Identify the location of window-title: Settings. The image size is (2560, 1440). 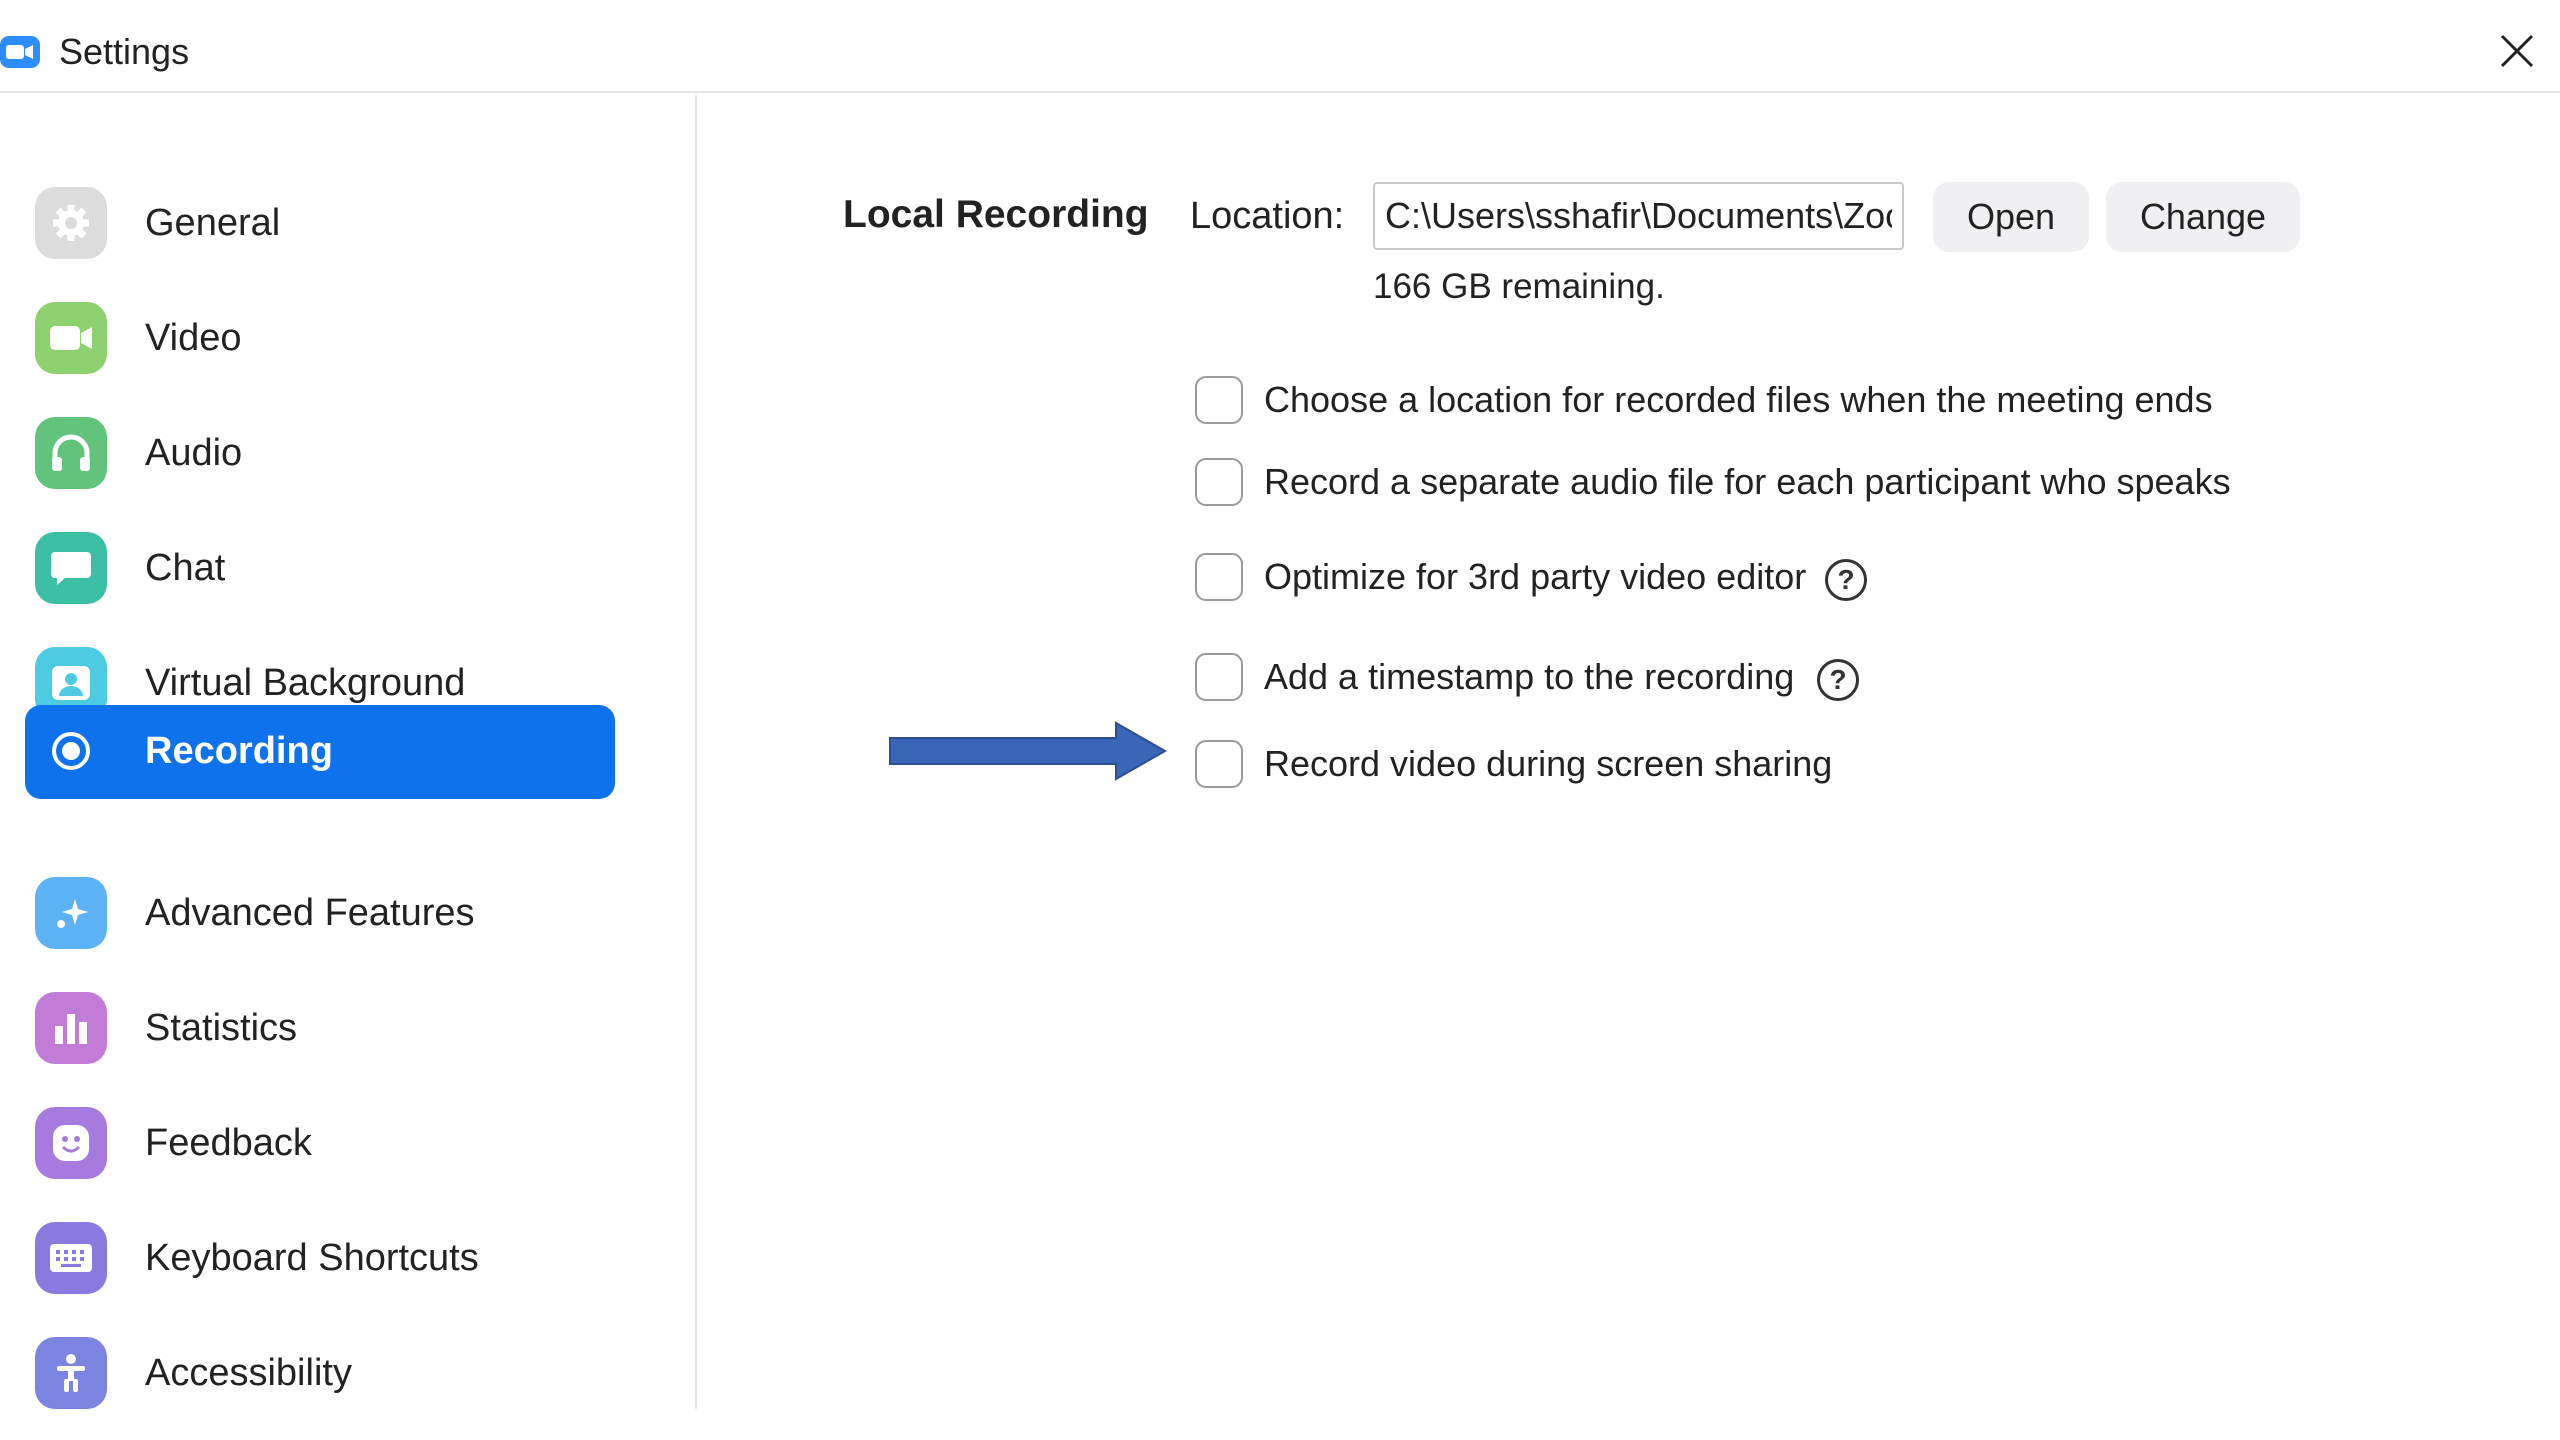
(124, 51).